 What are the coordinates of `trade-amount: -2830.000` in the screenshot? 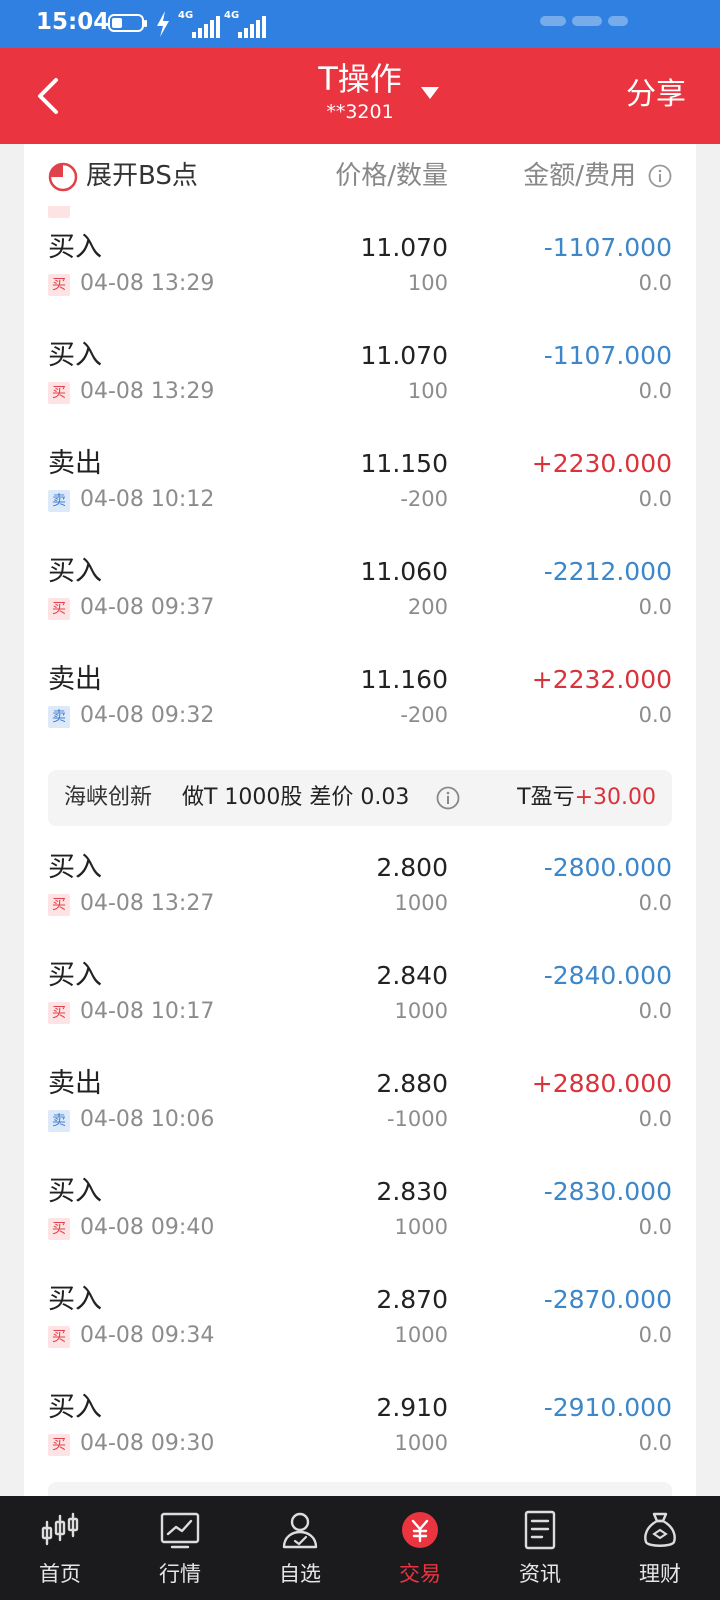 It's located at (607, 1191).